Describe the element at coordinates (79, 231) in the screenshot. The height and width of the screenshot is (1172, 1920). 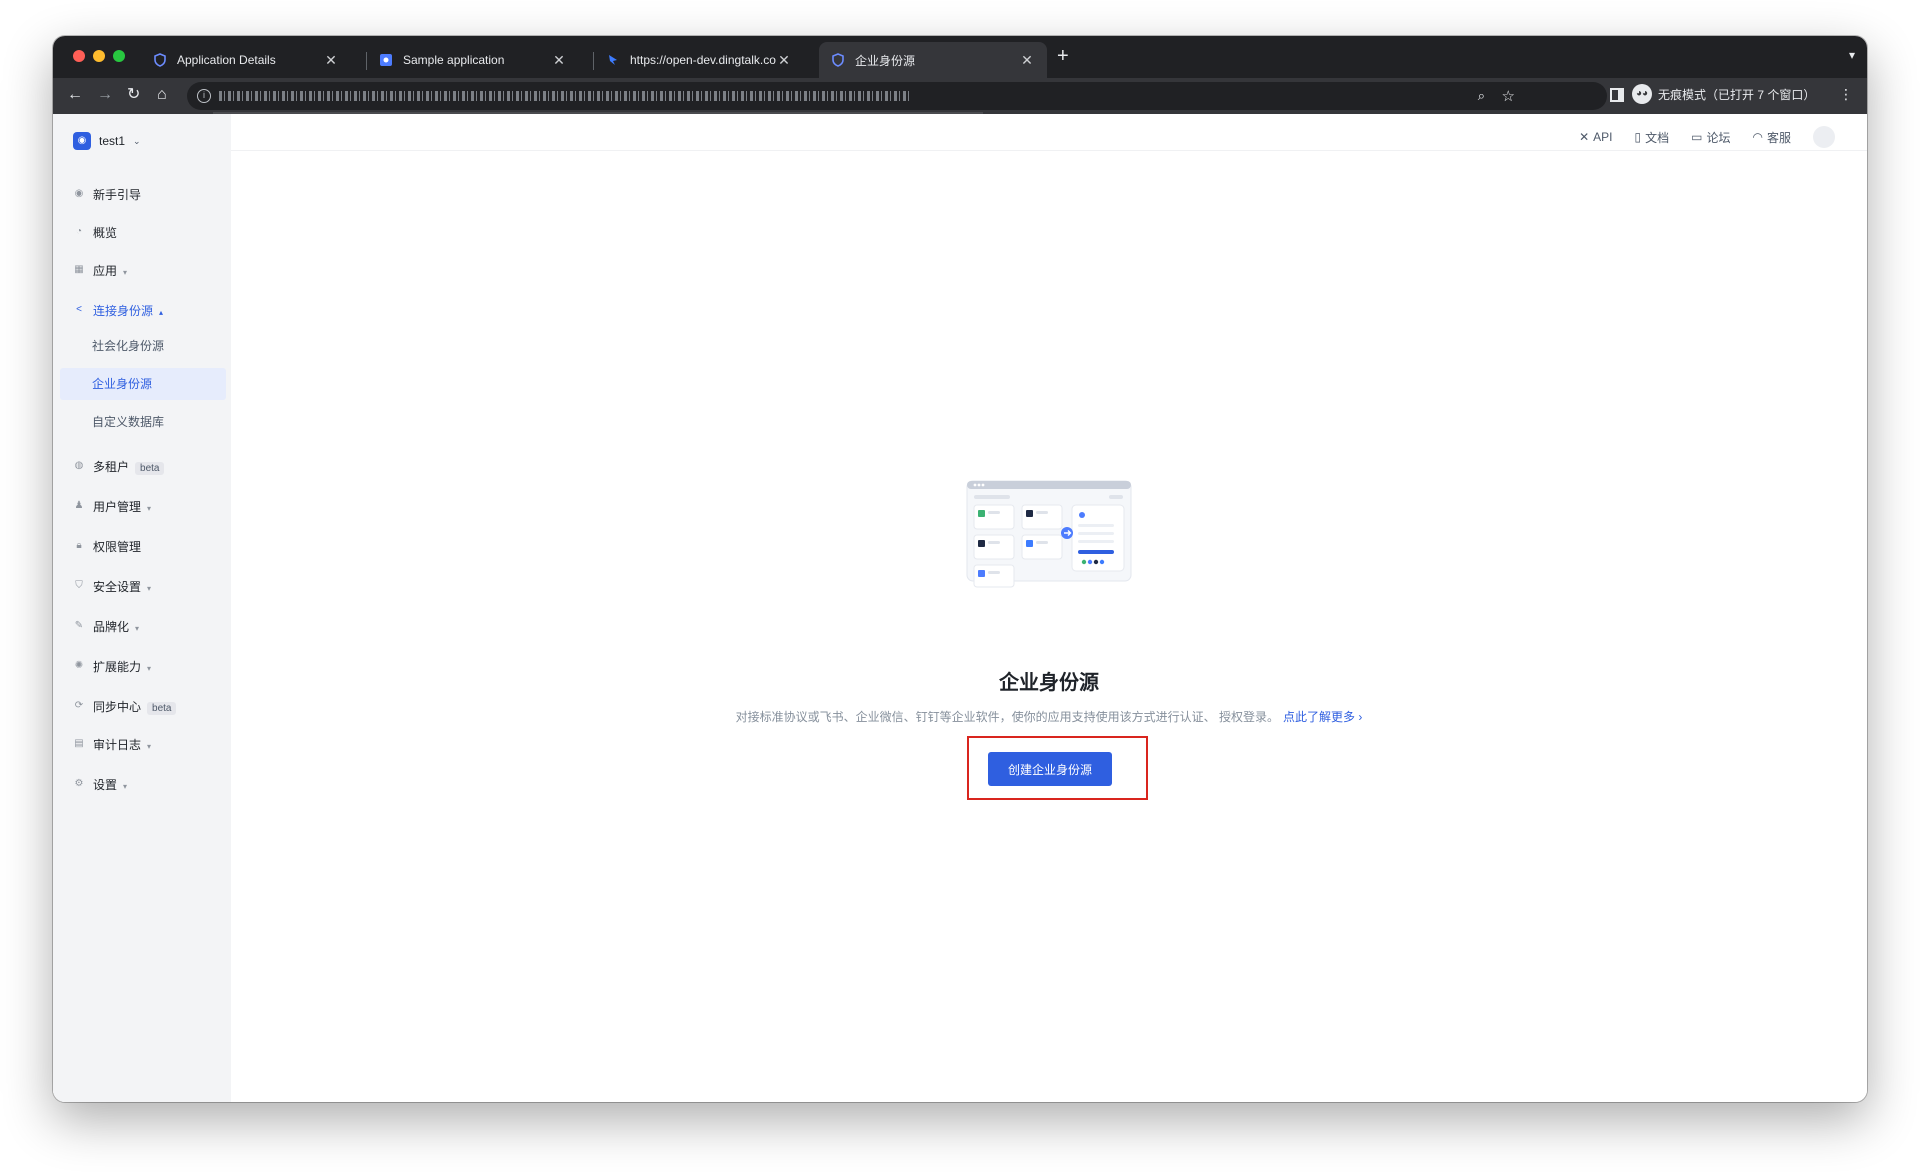
I see `pie-chart-icon: ◔` at that location.